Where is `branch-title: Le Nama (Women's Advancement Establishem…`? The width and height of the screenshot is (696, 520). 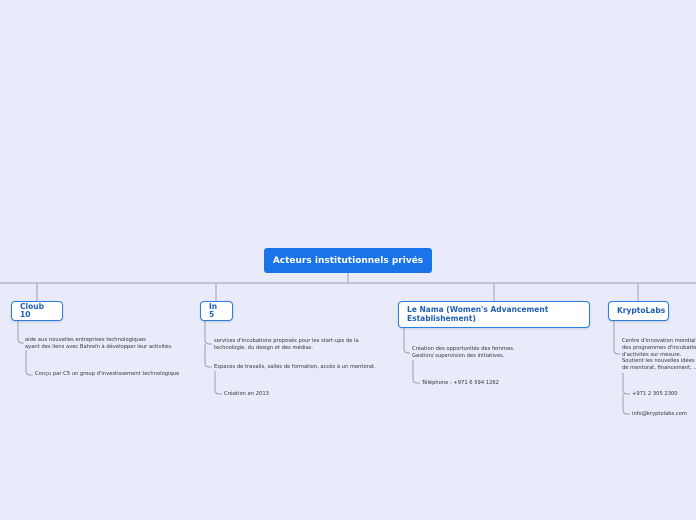 branch-title: Le Nama (Women's Advancement Establishem… is located at coordinates (478, 314).